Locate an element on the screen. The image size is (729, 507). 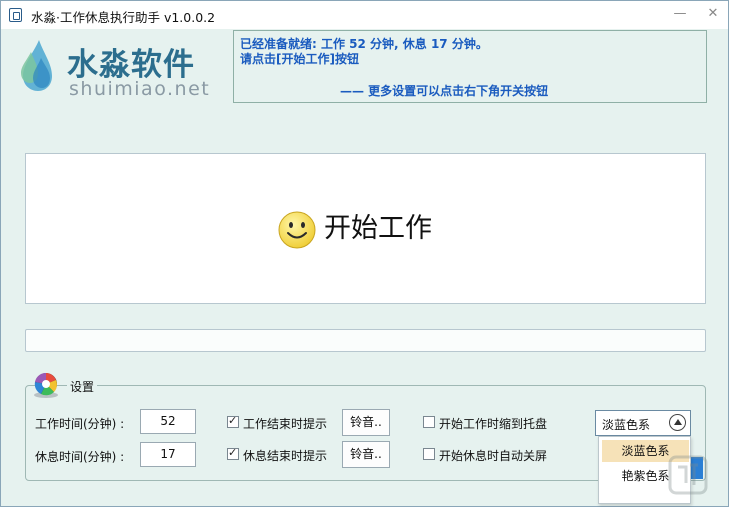
water-drop-logo-icon is located at coordinates (36, 65).